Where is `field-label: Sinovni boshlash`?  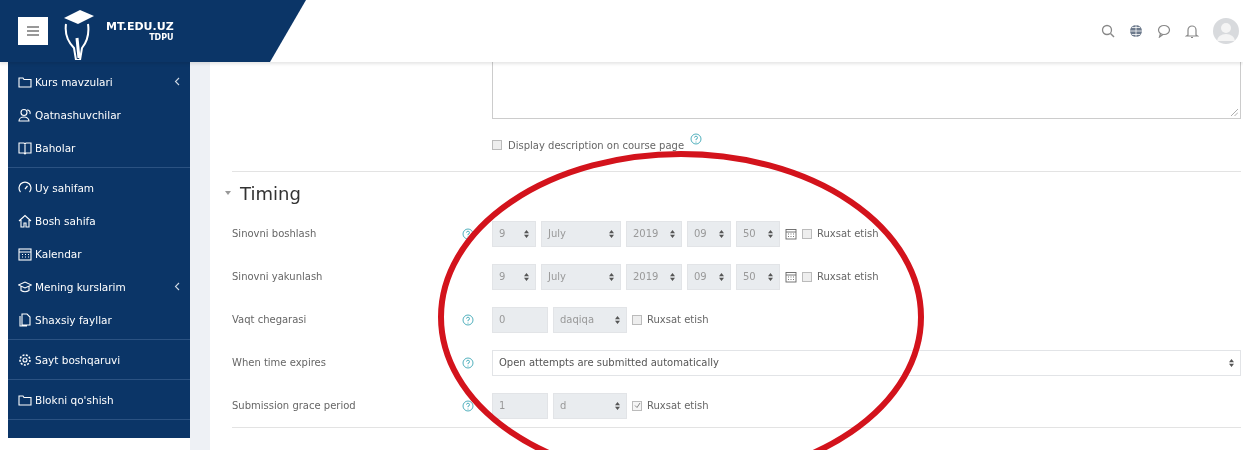
field-label: Sinovni boshlash is located at coordinates (275, 233).